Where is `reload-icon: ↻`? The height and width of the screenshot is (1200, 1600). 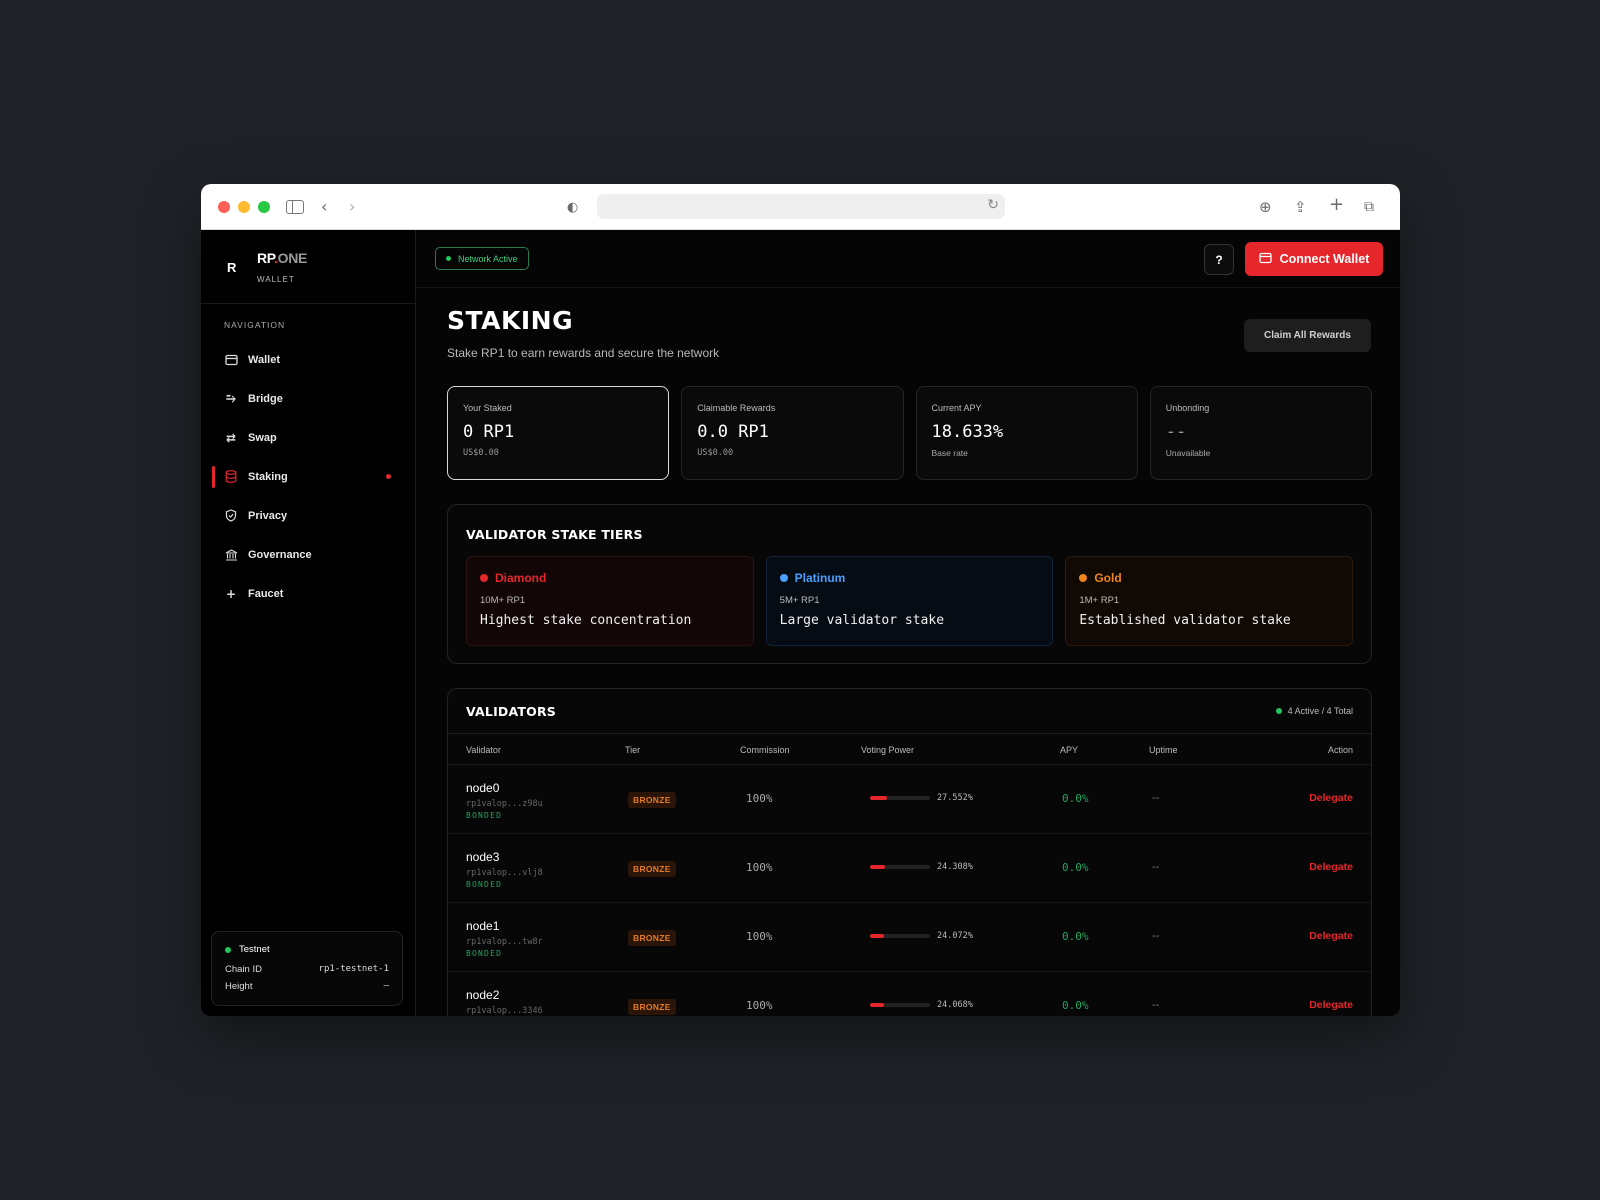 reload-icon: ↻ is located at coordinates (993, 205).